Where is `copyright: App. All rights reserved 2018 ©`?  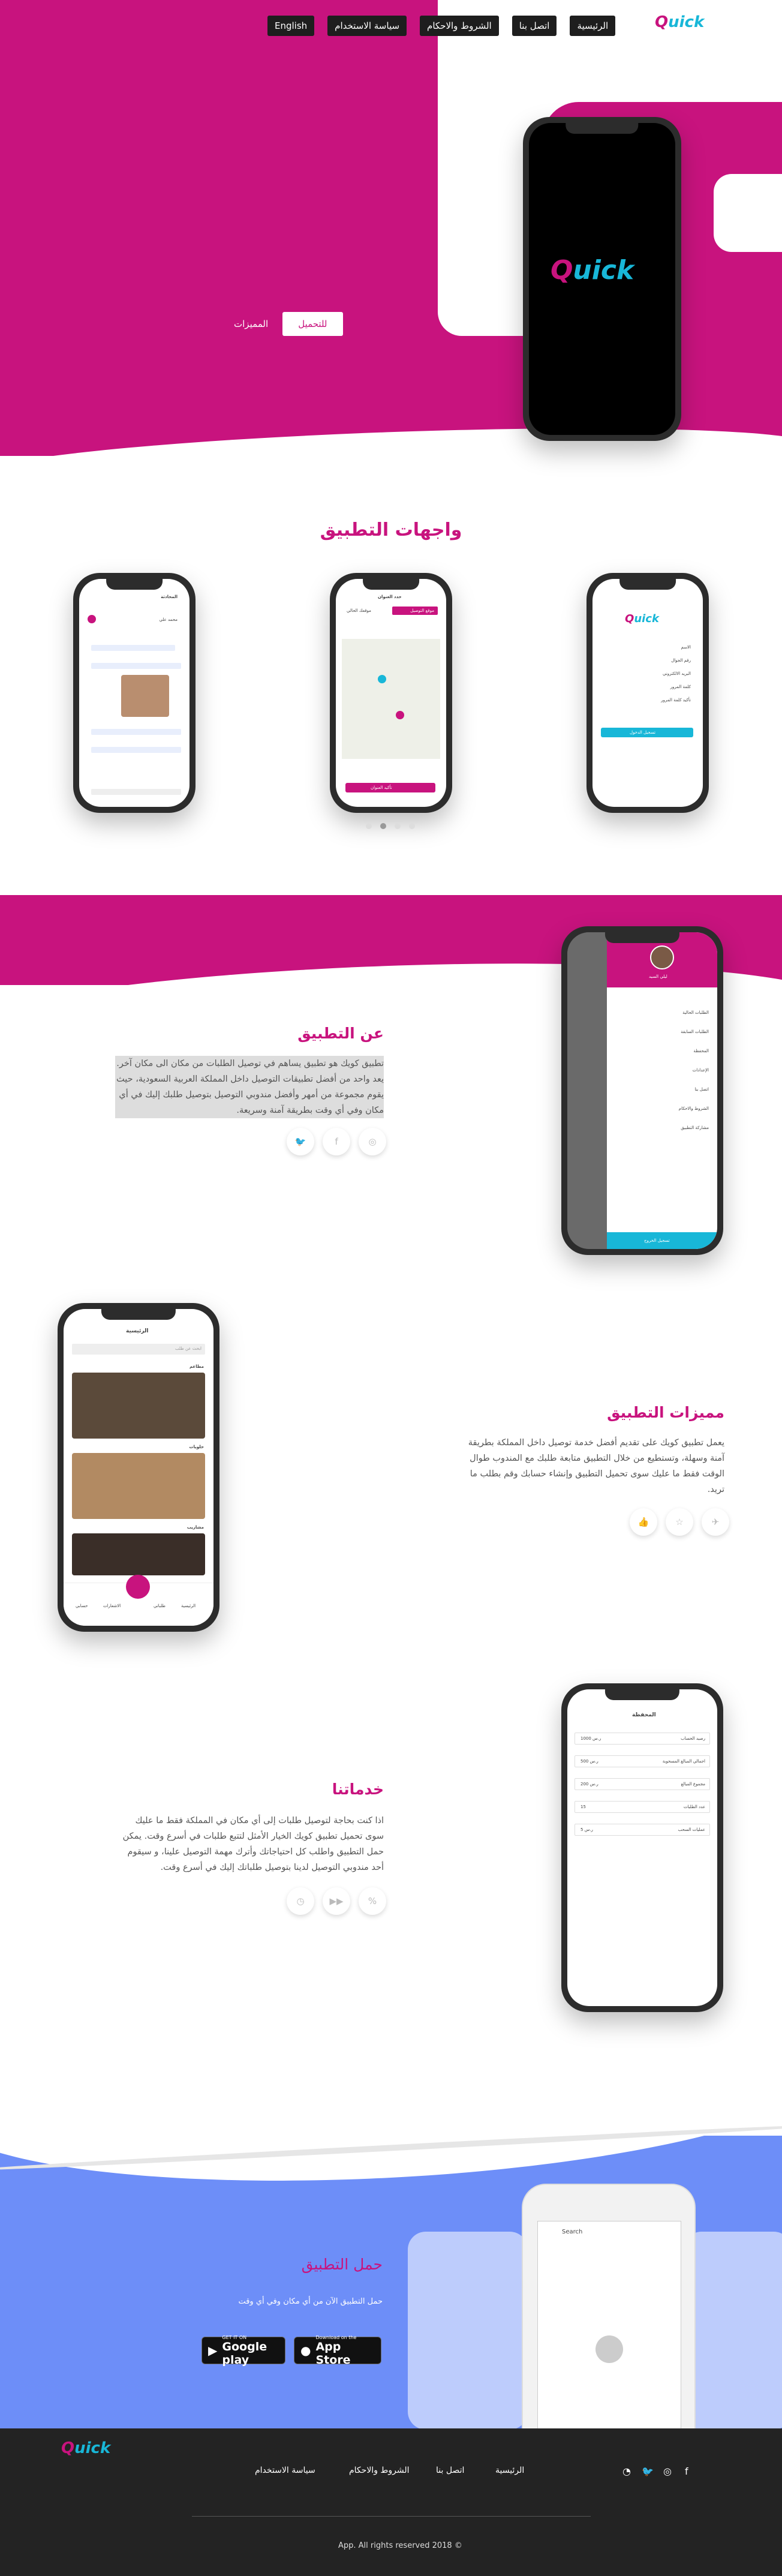
copyright: App. All rights reserved 2018 © is located at coordinates (400, 2545).